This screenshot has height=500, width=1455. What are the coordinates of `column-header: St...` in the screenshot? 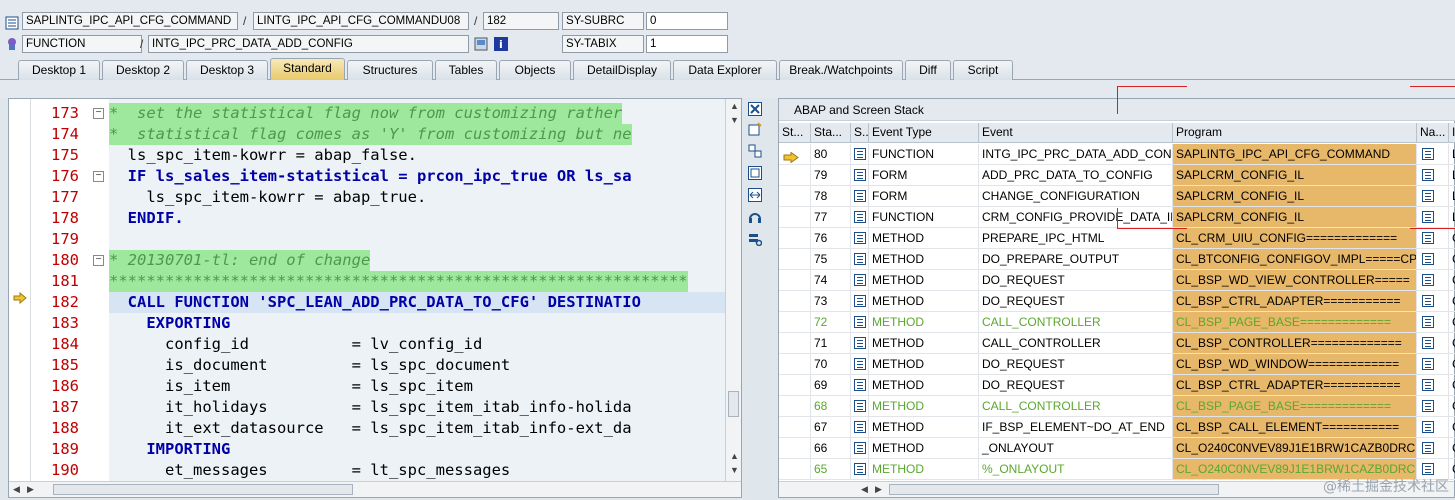 It's located at (795, 133).